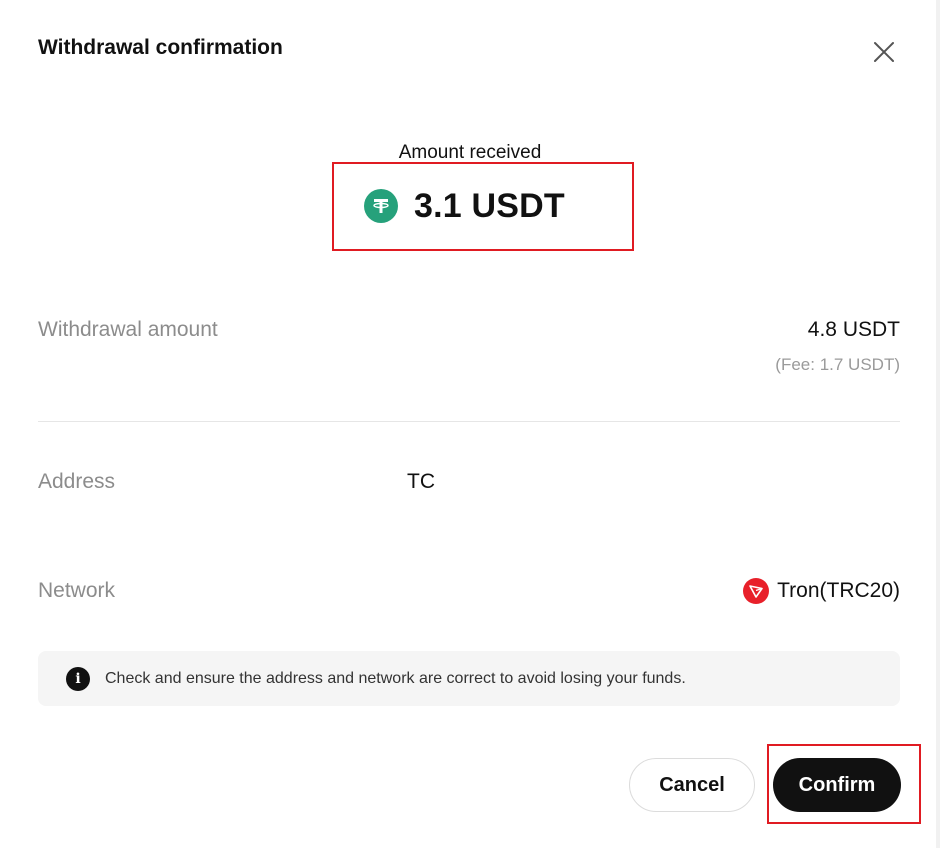  Describe the element at coordinates (77, 590) in the screenshot. I see `network-label: Network` at that location.